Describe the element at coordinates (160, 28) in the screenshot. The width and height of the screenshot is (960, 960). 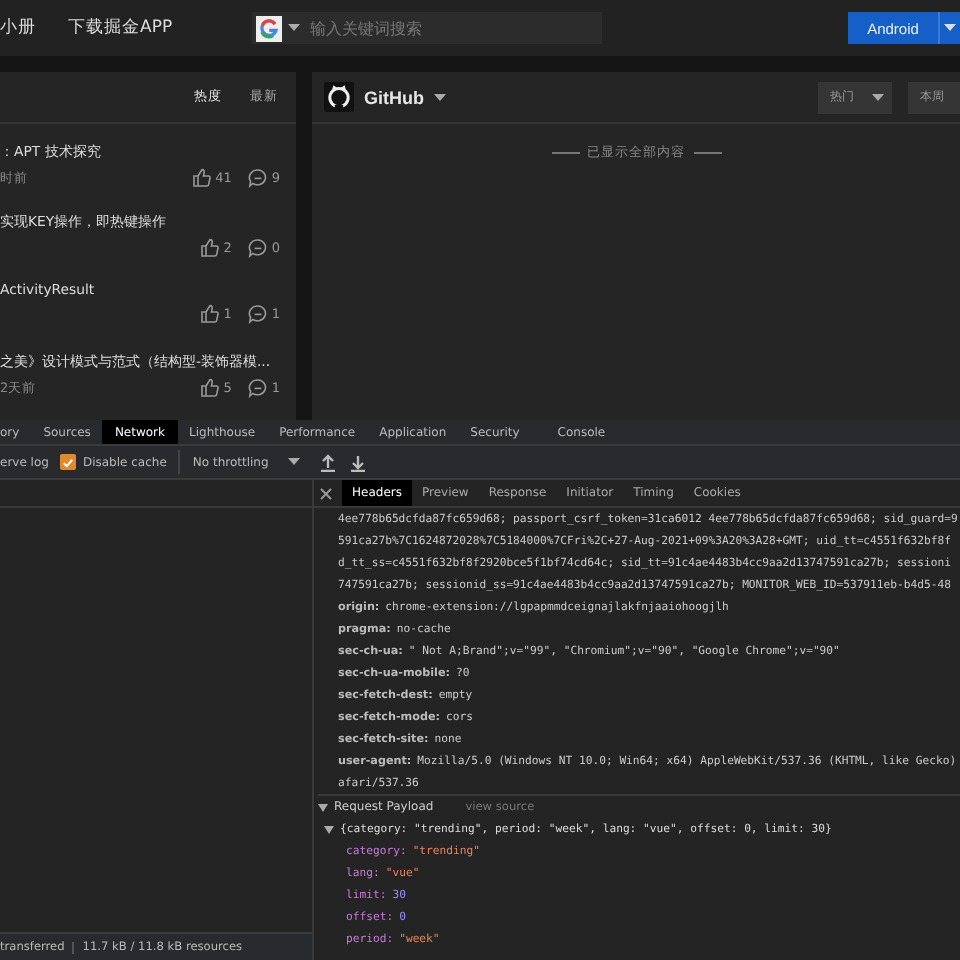
I see `nav-link: 下载掘金APP` at that location.